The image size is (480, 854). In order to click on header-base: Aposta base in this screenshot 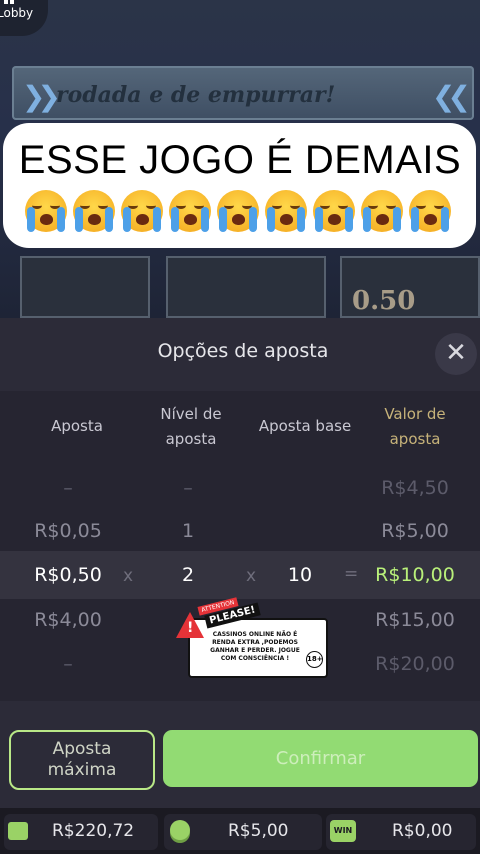, I will do `click(305, 426)`.